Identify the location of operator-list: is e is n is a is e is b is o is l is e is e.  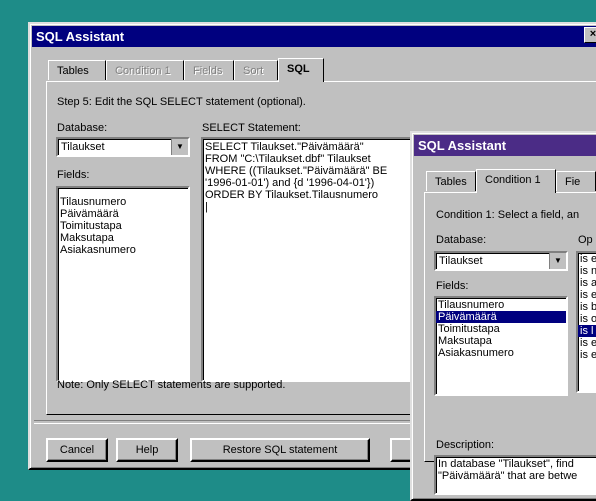
(586, 322).